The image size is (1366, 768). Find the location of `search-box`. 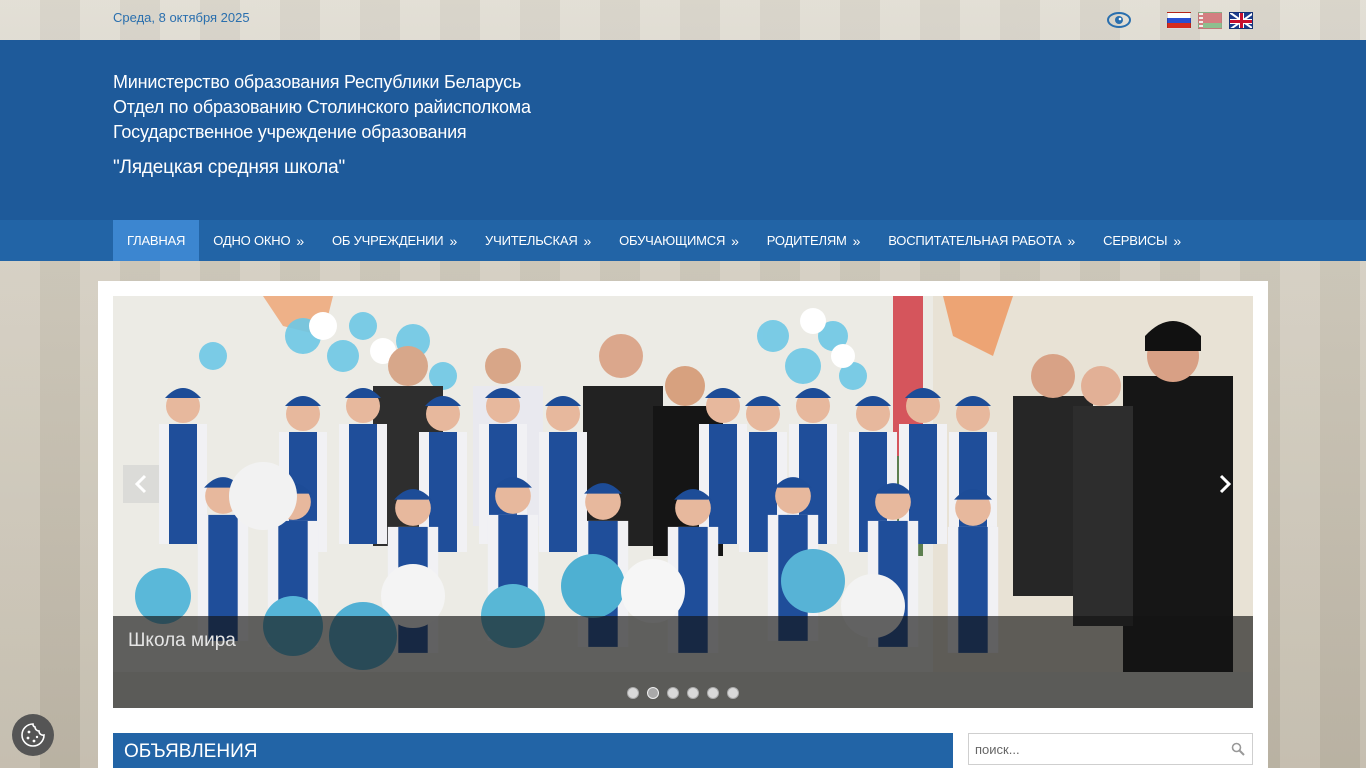

search-box is located at coordinates (1110, 749).